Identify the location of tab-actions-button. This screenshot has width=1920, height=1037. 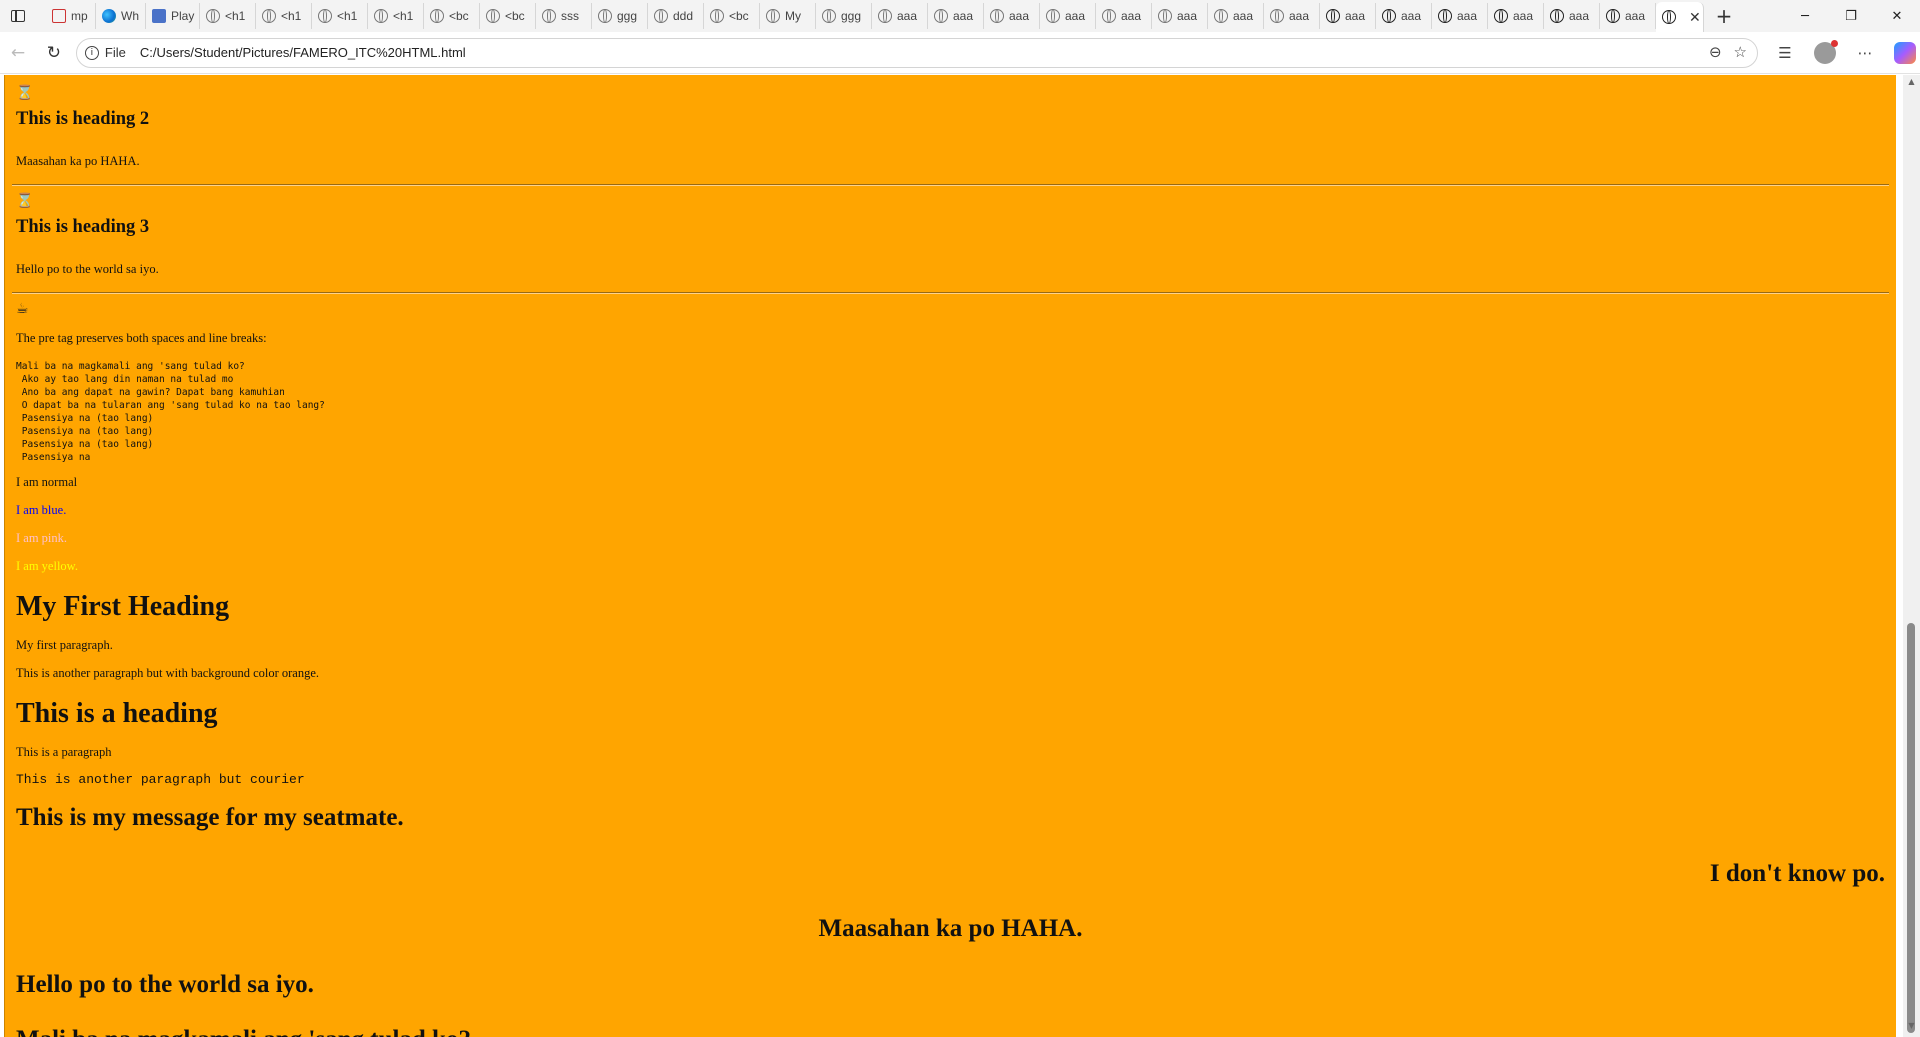
(18, 16).